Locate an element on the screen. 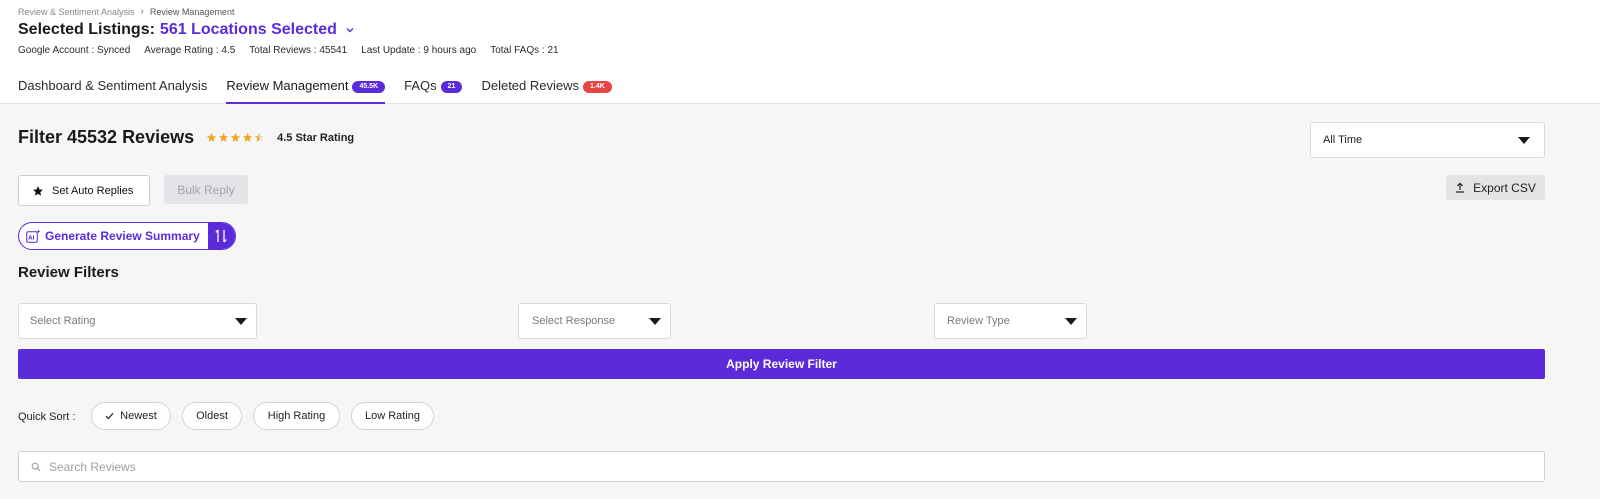 The image size is (1600, 499). tab-label: Dashboard & Sentiment Analysis is located at coordinates (113, 85).